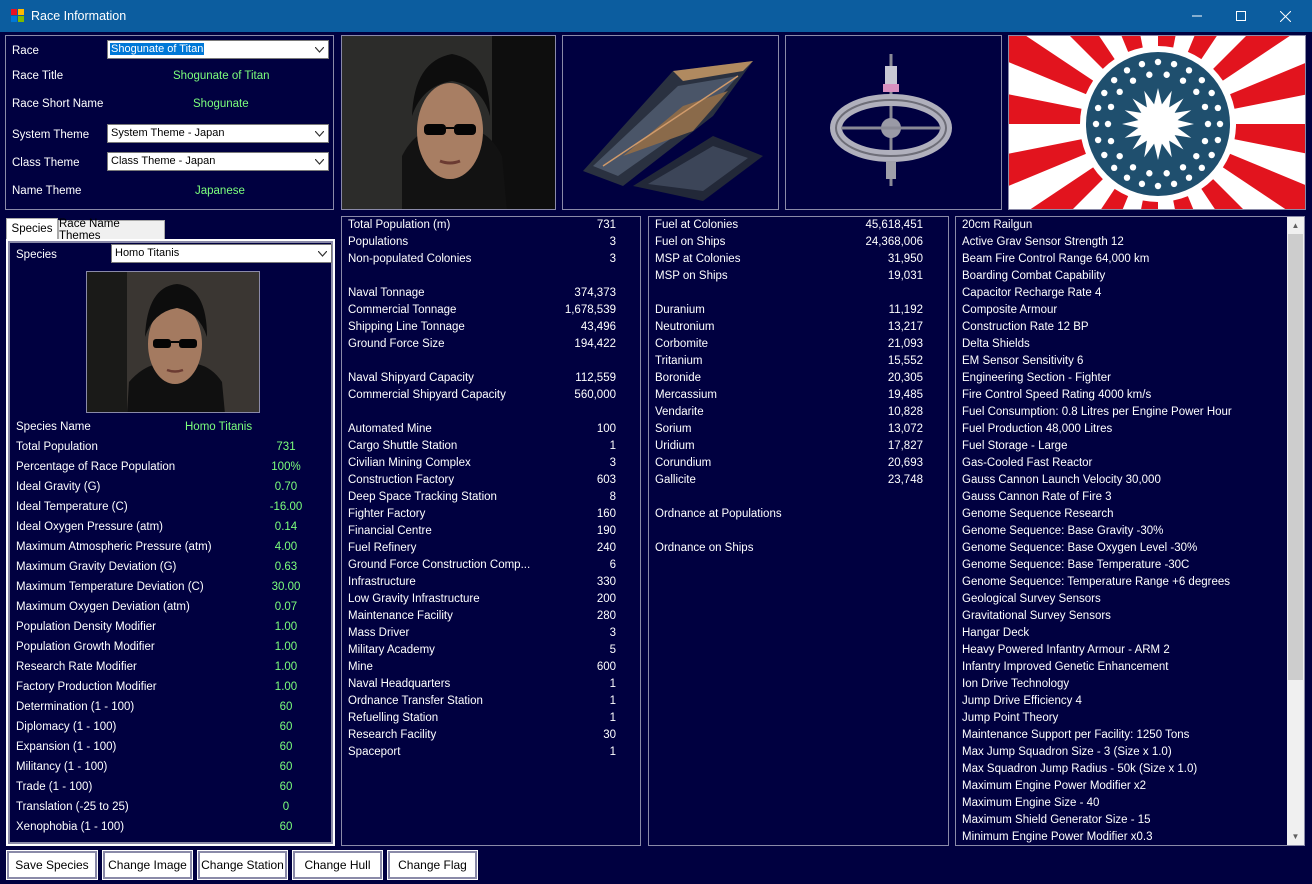 The image size is (1312, 884). Describe the element at coordinates (218, 49) in the screenshot. I see `race-select: Shogunate of Titan` at that location.